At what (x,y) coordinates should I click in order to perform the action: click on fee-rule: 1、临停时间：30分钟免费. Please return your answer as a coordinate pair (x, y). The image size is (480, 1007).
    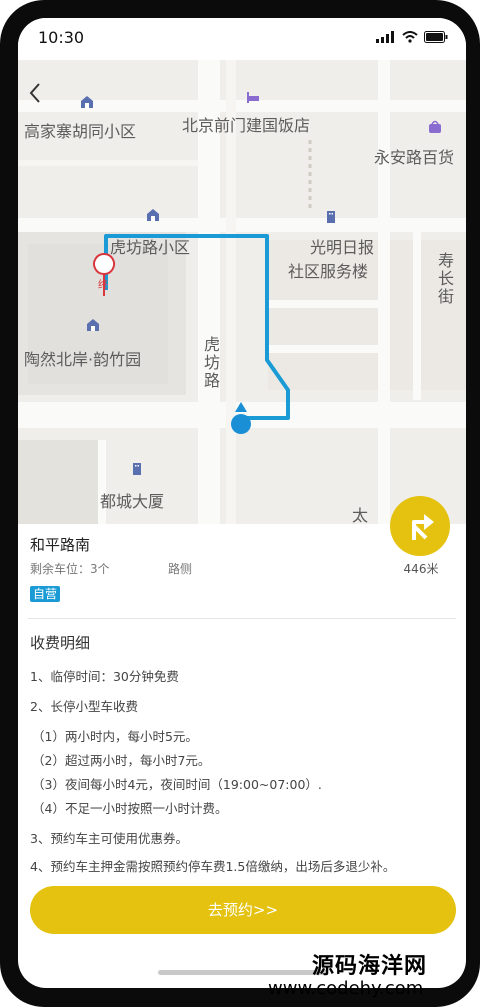
    Looking at the image, I should click on (104, 676).